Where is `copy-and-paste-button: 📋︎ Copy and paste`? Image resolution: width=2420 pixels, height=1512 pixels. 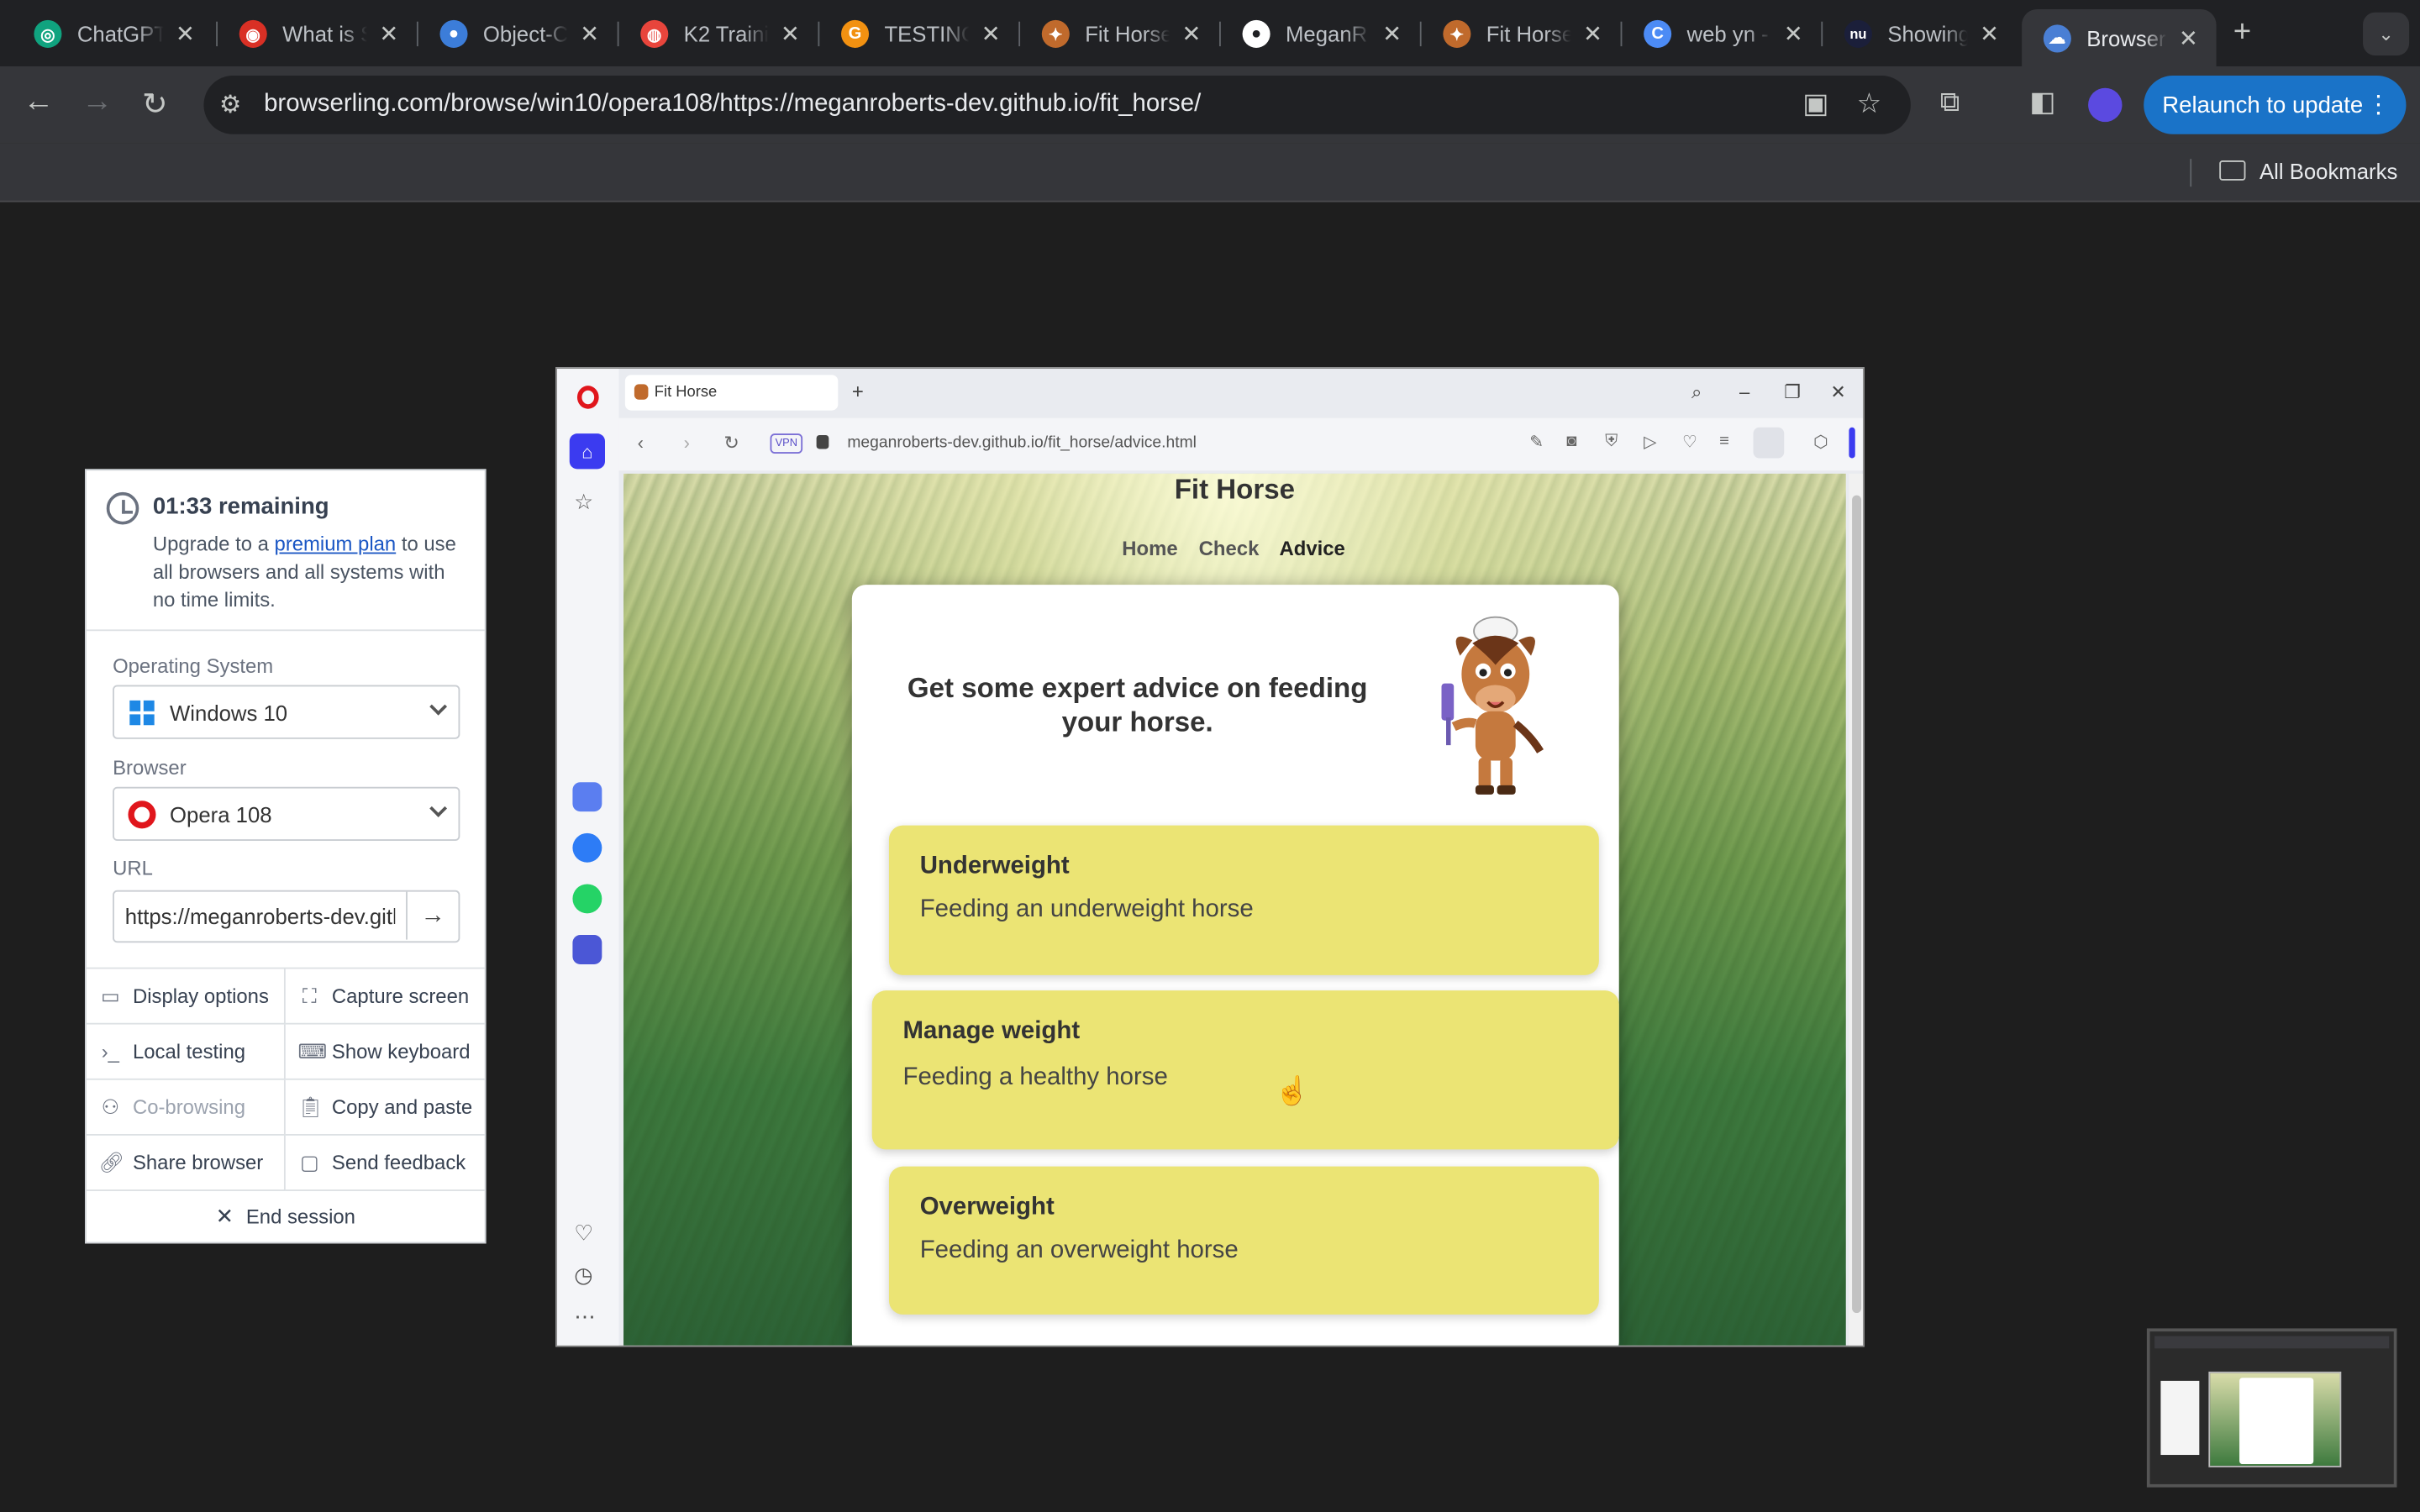 copy-and-paste-button: 📋︎ Copy and paste is located at coordinates (385, 1108).